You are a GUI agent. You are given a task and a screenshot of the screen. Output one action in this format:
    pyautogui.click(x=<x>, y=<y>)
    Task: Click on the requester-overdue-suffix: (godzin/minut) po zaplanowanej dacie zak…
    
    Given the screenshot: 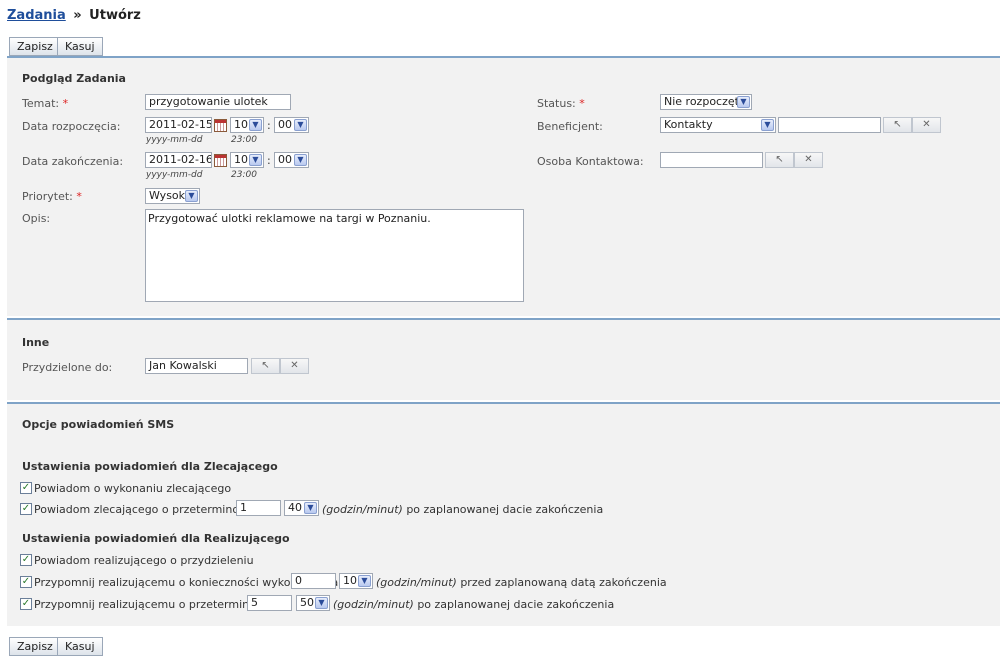 What is the action you would take?
    pyautogui.click(x=463, y=509)
    